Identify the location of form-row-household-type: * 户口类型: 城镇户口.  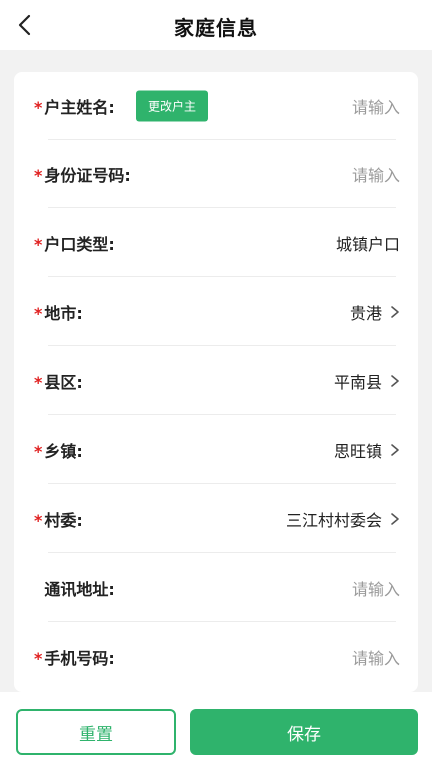
(224, 243).